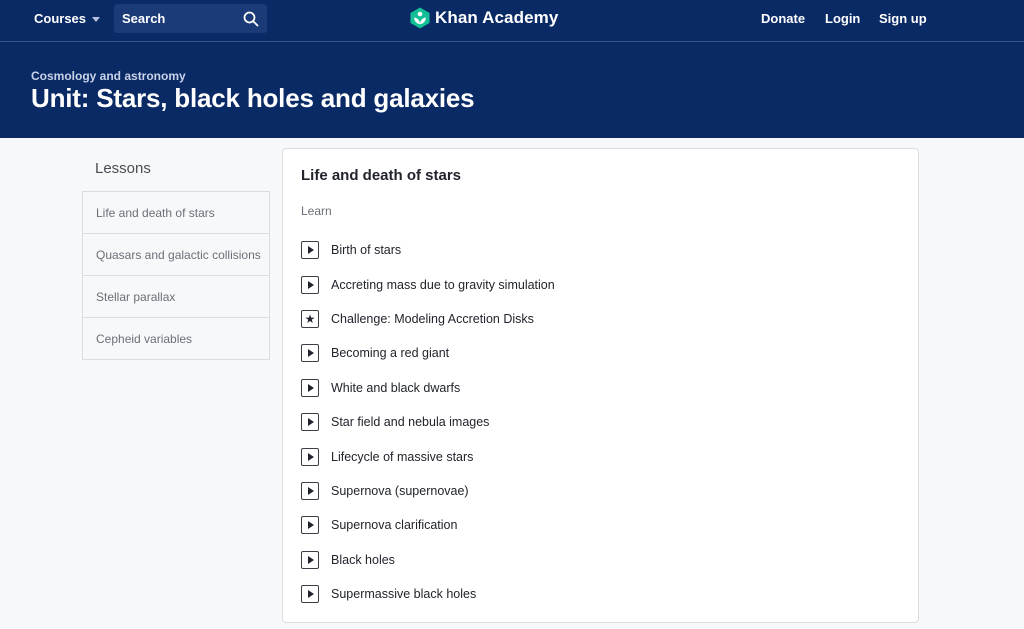 The width and height of the screenshot is (1024, 629). Describe the element at coordinates (176, 255) in the screenshot. I see `sidebar-item-quasars: Quasars and galactic collisions` at that location.